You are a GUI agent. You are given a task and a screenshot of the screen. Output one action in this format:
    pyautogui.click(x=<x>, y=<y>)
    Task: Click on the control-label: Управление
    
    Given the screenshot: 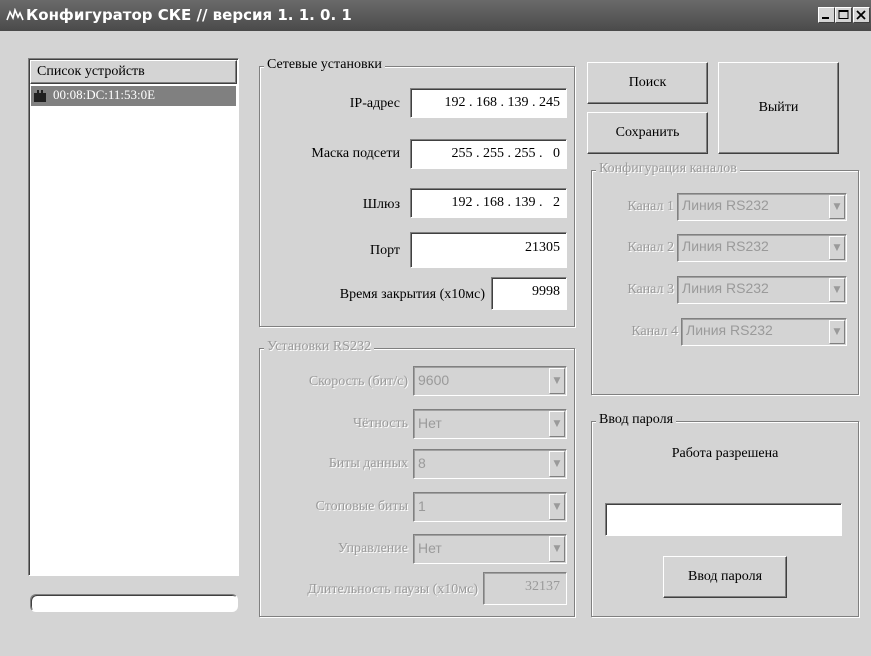 What is the action you would take?
    pyautogui.click(x=372, y=548)
    